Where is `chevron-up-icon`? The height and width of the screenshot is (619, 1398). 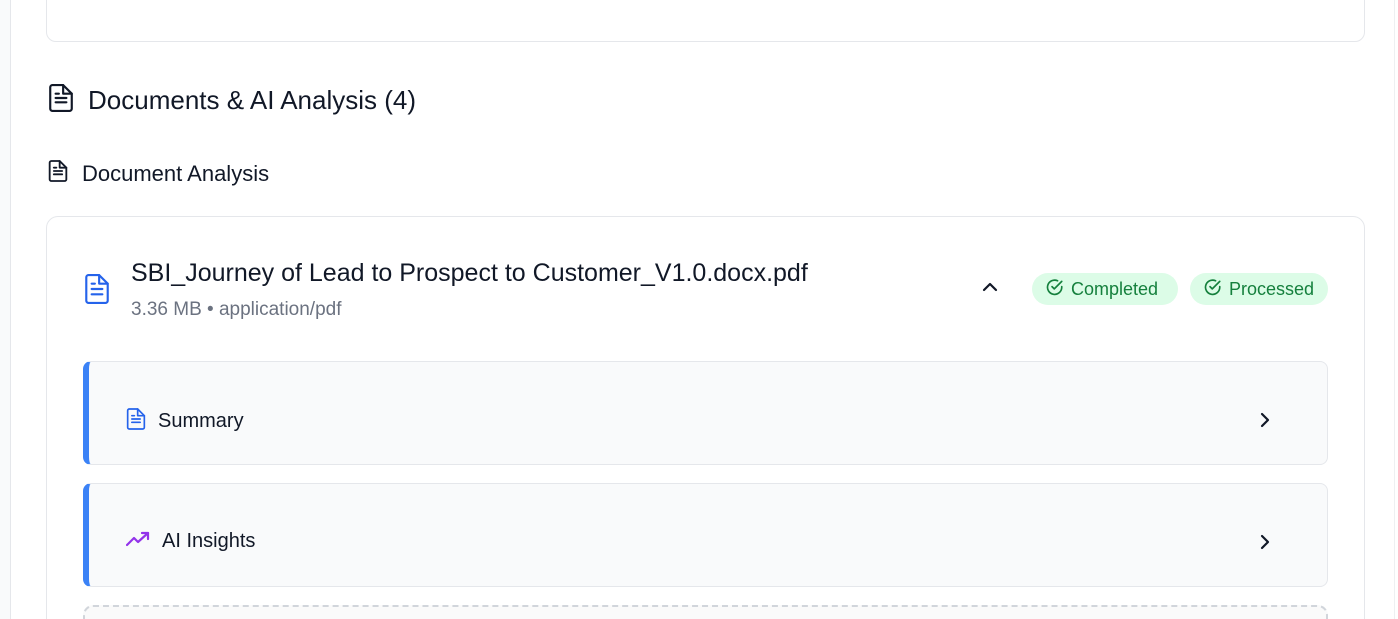
chevron-up-icon is located at coordinates (990, 289).